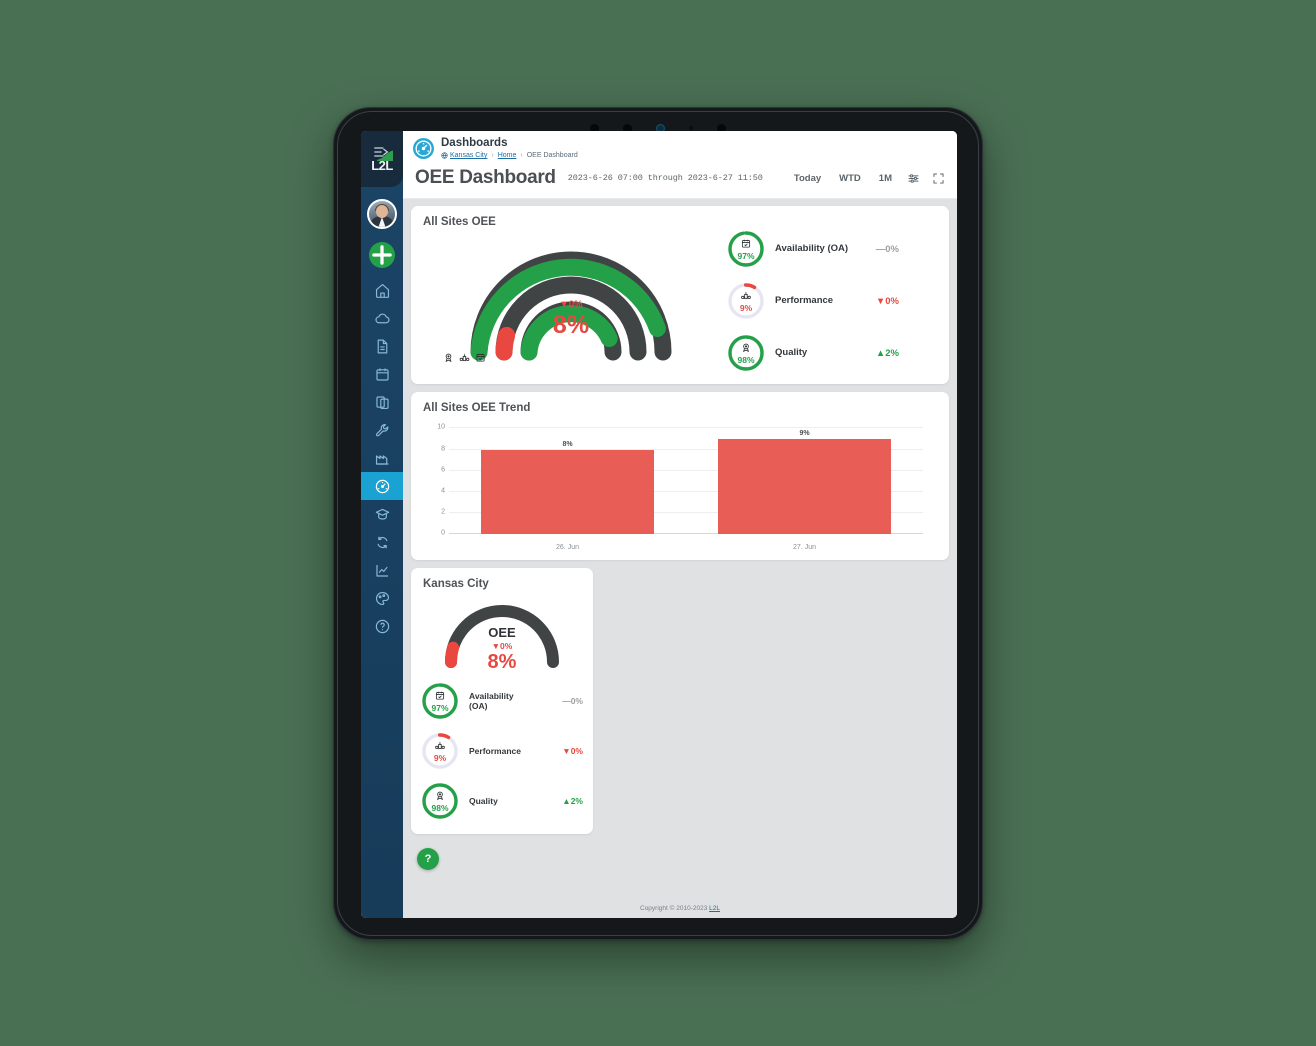 This screenshot has width=1316, height=1046. Describe the element at coordinates (887, 249) in the screenshot. I see `availability-delta: —0%` at that location.